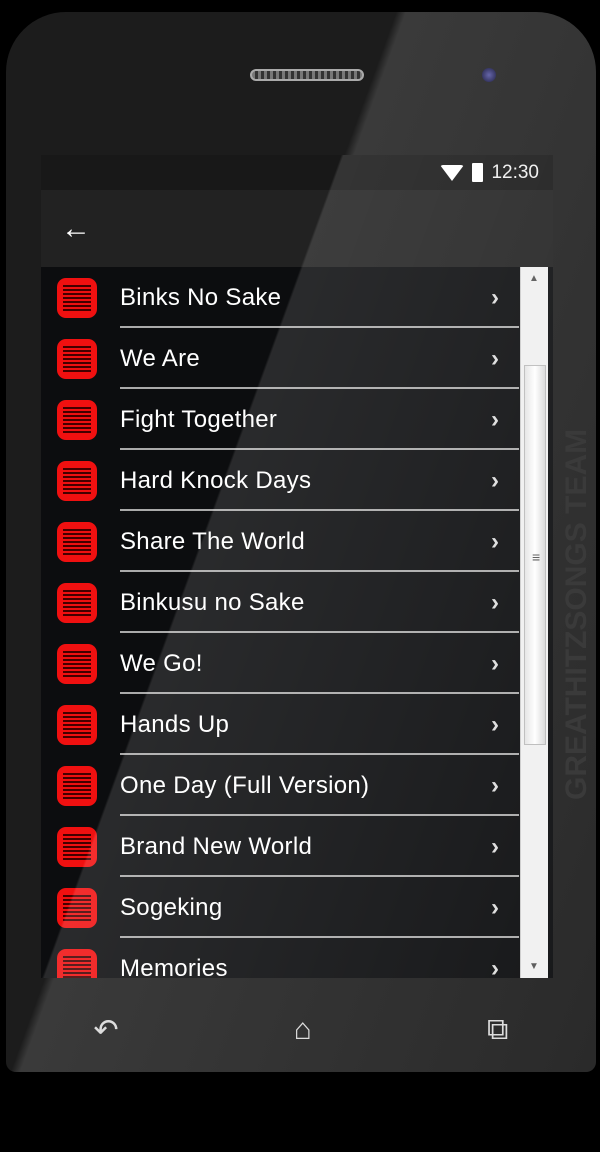  What do you see at coordinates (307, 75) in the screenshot?
I see `speaker` at bounding box center [307, 75].